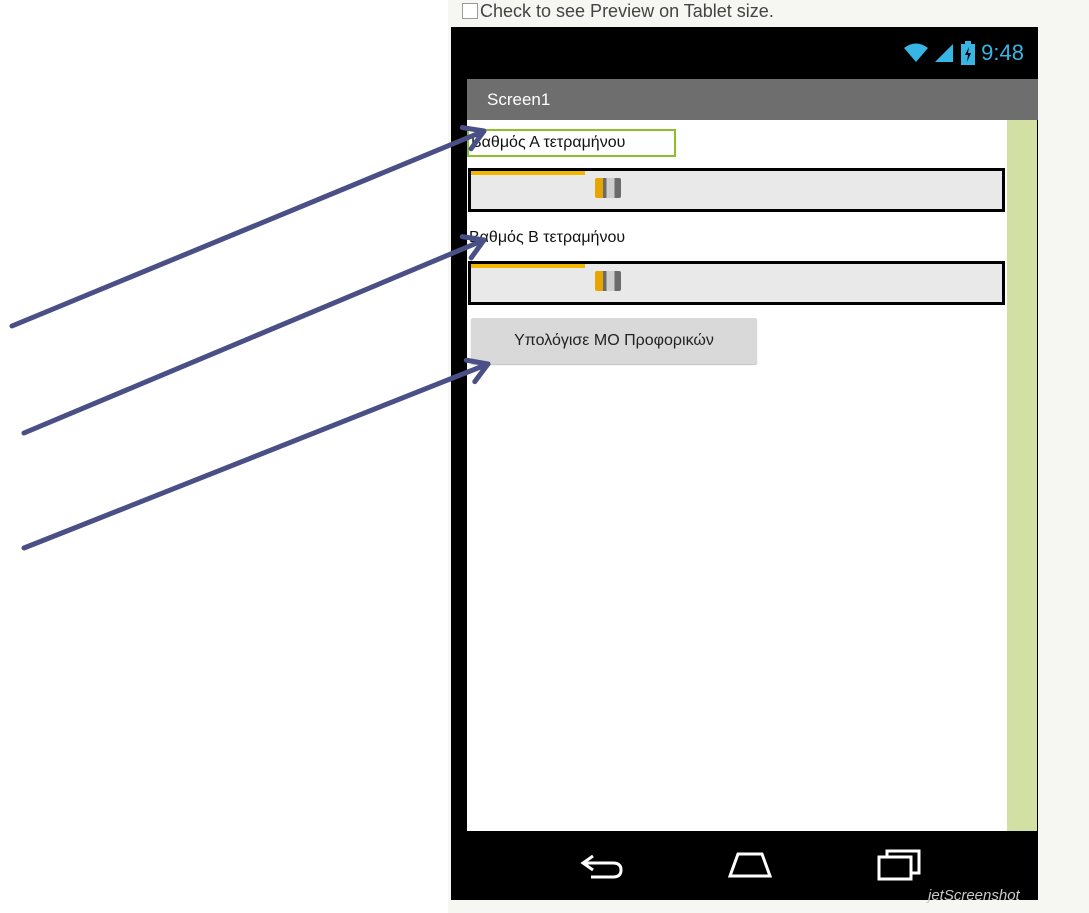 Image resolution: width=1089 pixels, height=913 pixels. I want to click on arrow-to-calc-button, so click(256, 454).